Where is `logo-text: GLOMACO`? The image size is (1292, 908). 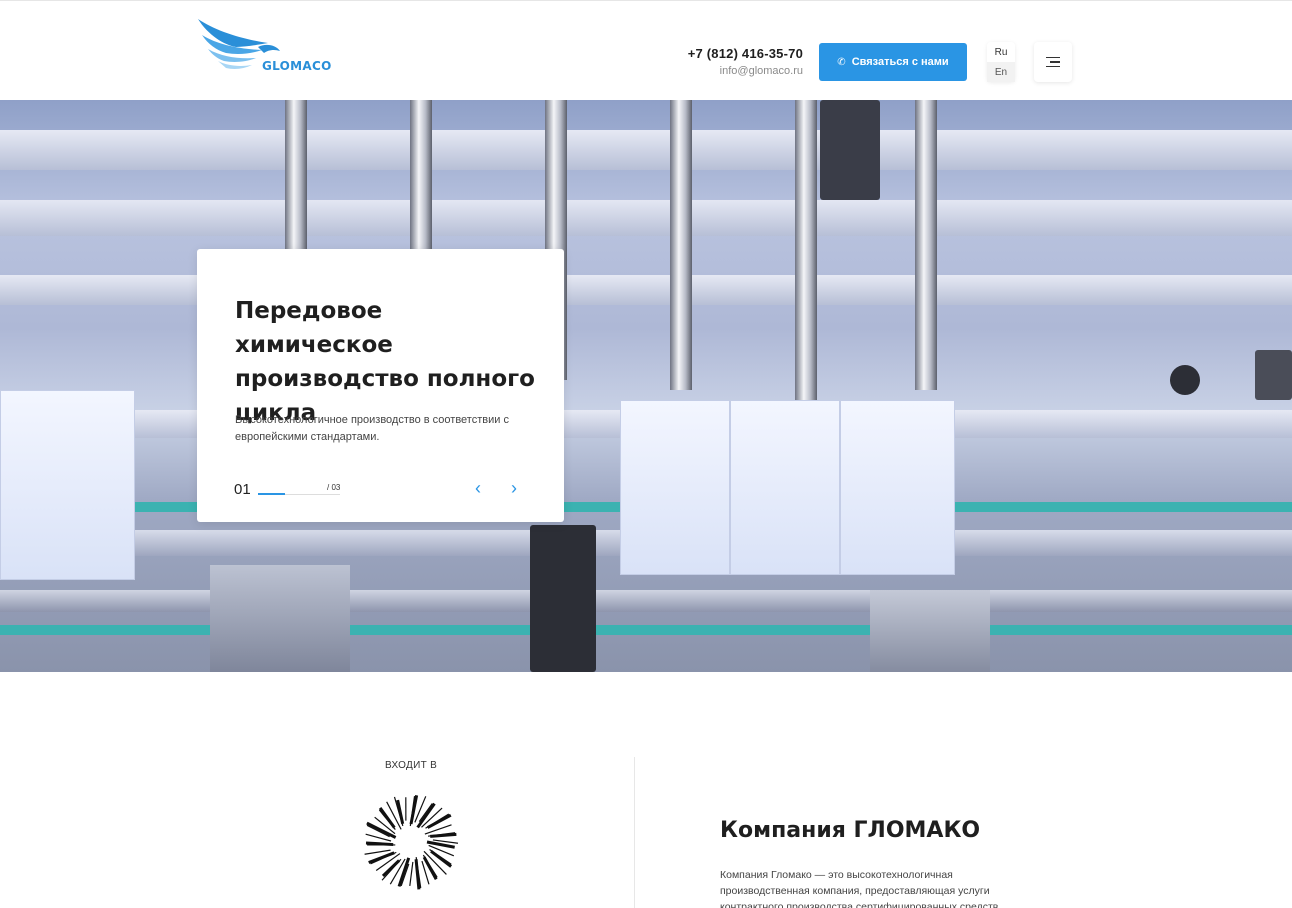 logo-text: GLOMACO is located at coordinates (297, 66).